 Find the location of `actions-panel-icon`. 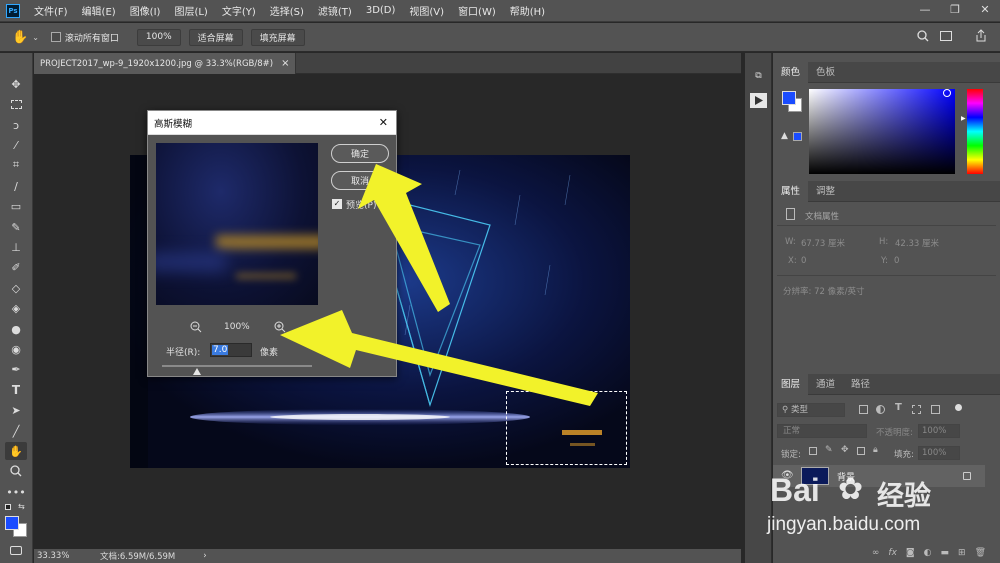

actions-panel-icon is located at coordinates (758, 100).